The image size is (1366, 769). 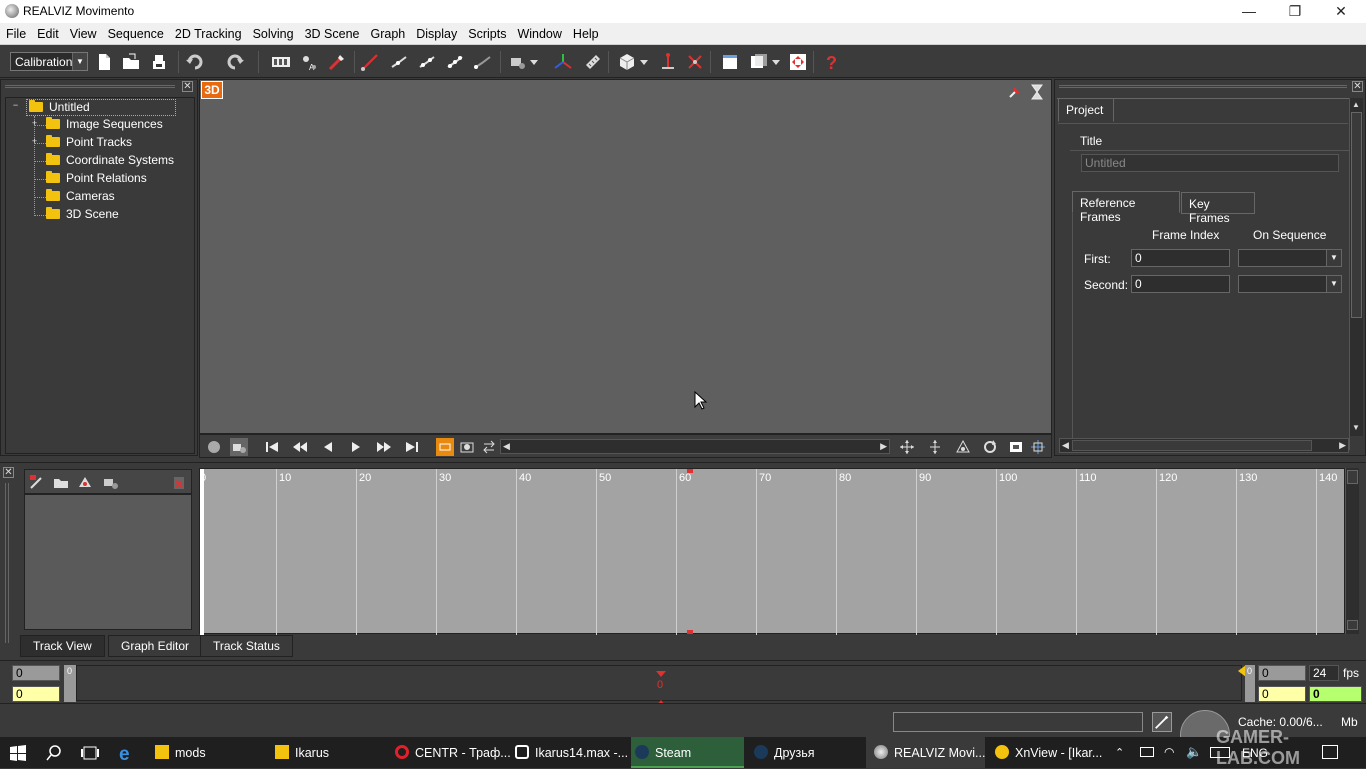 I want to click on hourglass-icon, so click(x=1037, y=92).